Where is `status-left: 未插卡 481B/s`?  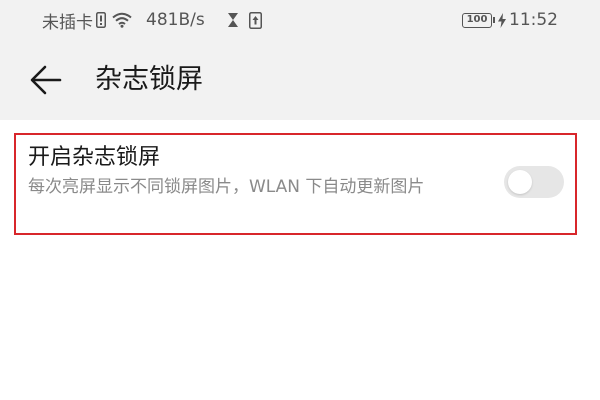 status-left: 未插卡 481B/s is located at coordinates (155, 21).